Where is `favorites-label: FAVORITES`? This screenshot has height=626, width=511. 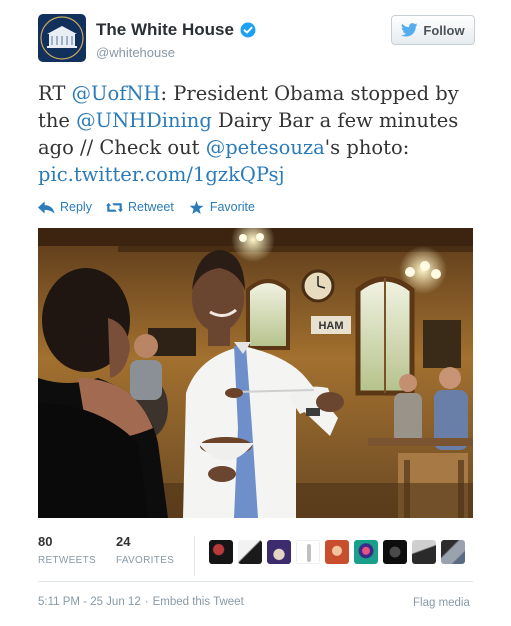 favorites-label: FAVORITES is located at coordinates (145, 560).